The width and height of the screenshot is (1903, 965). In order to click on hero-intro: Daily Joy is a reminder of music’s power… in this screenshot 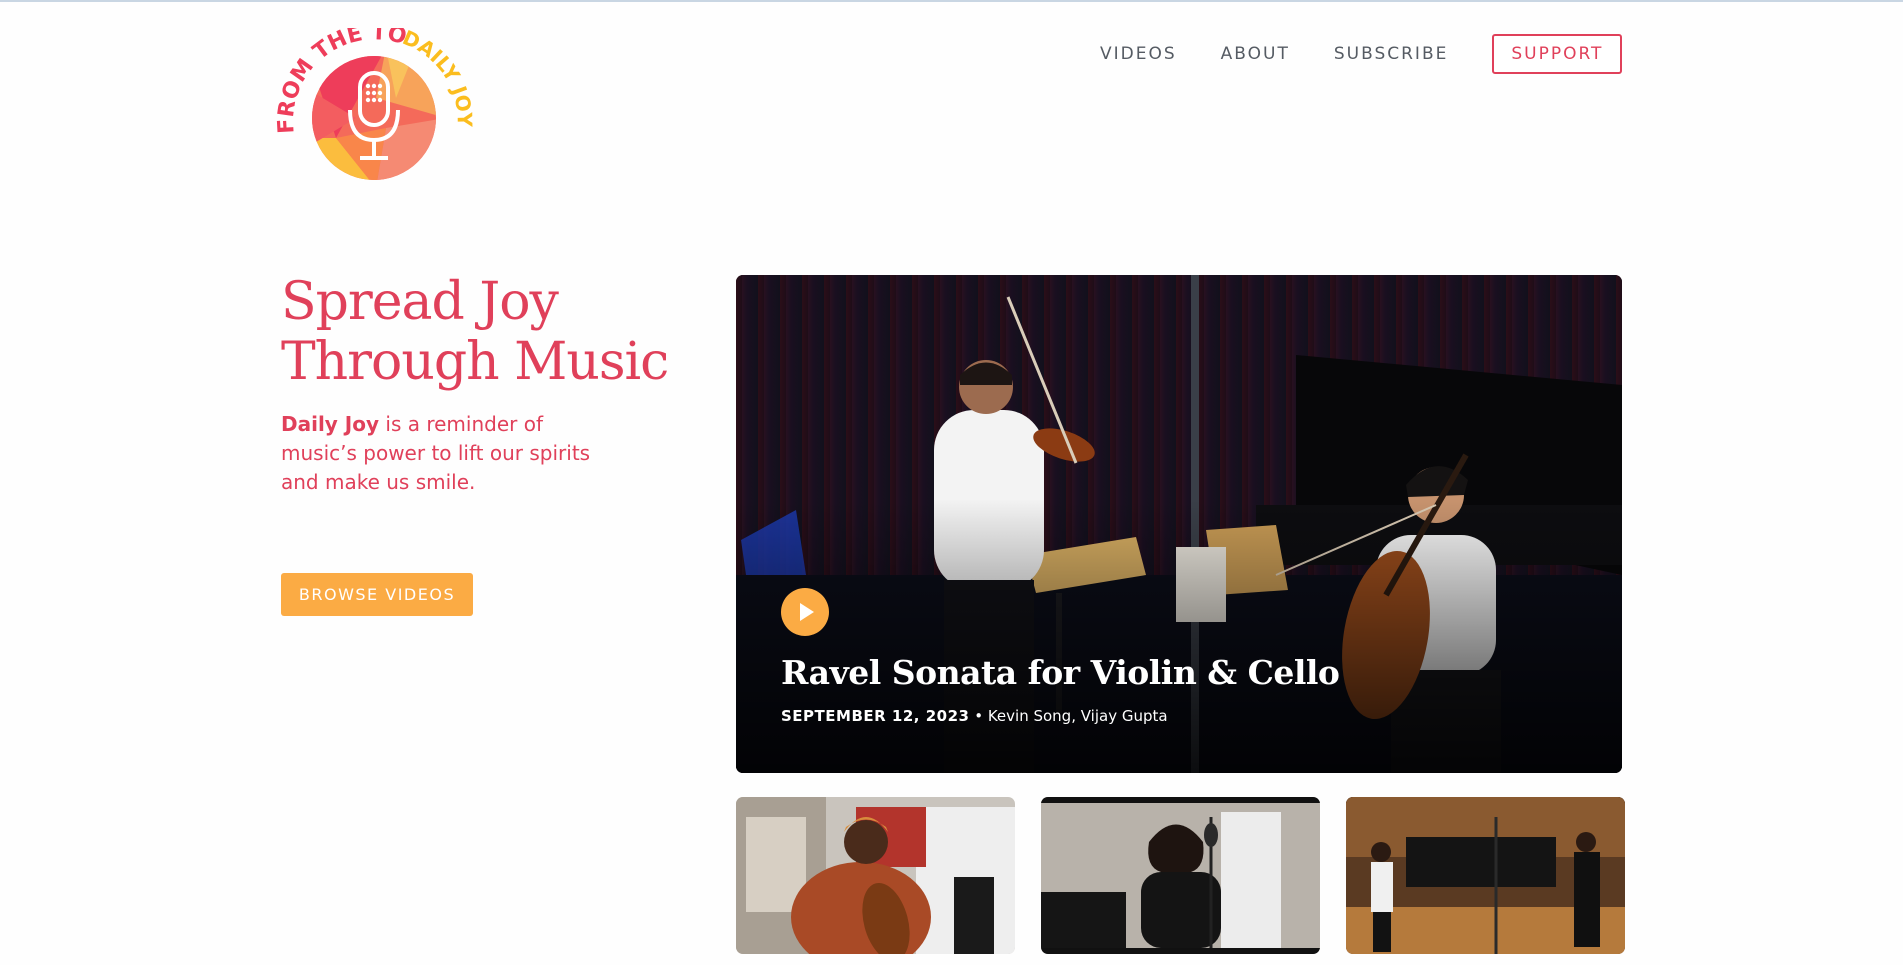, I will do `click(446, 453)`.